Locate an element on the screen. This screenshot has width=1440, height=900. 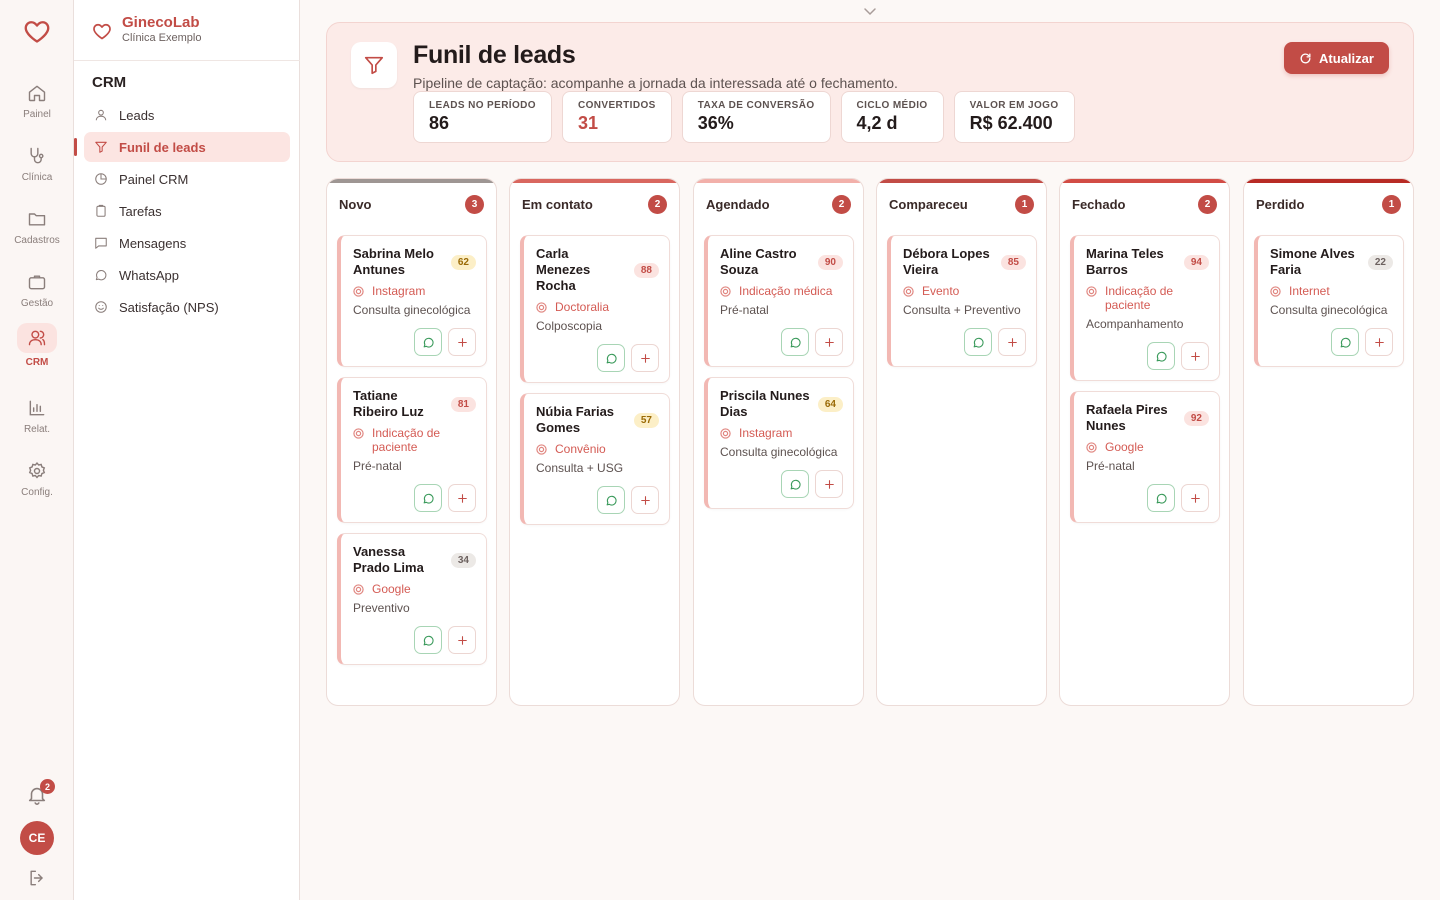
rail-item-cadastros: Cadastros is located at coordinates (37, 228).